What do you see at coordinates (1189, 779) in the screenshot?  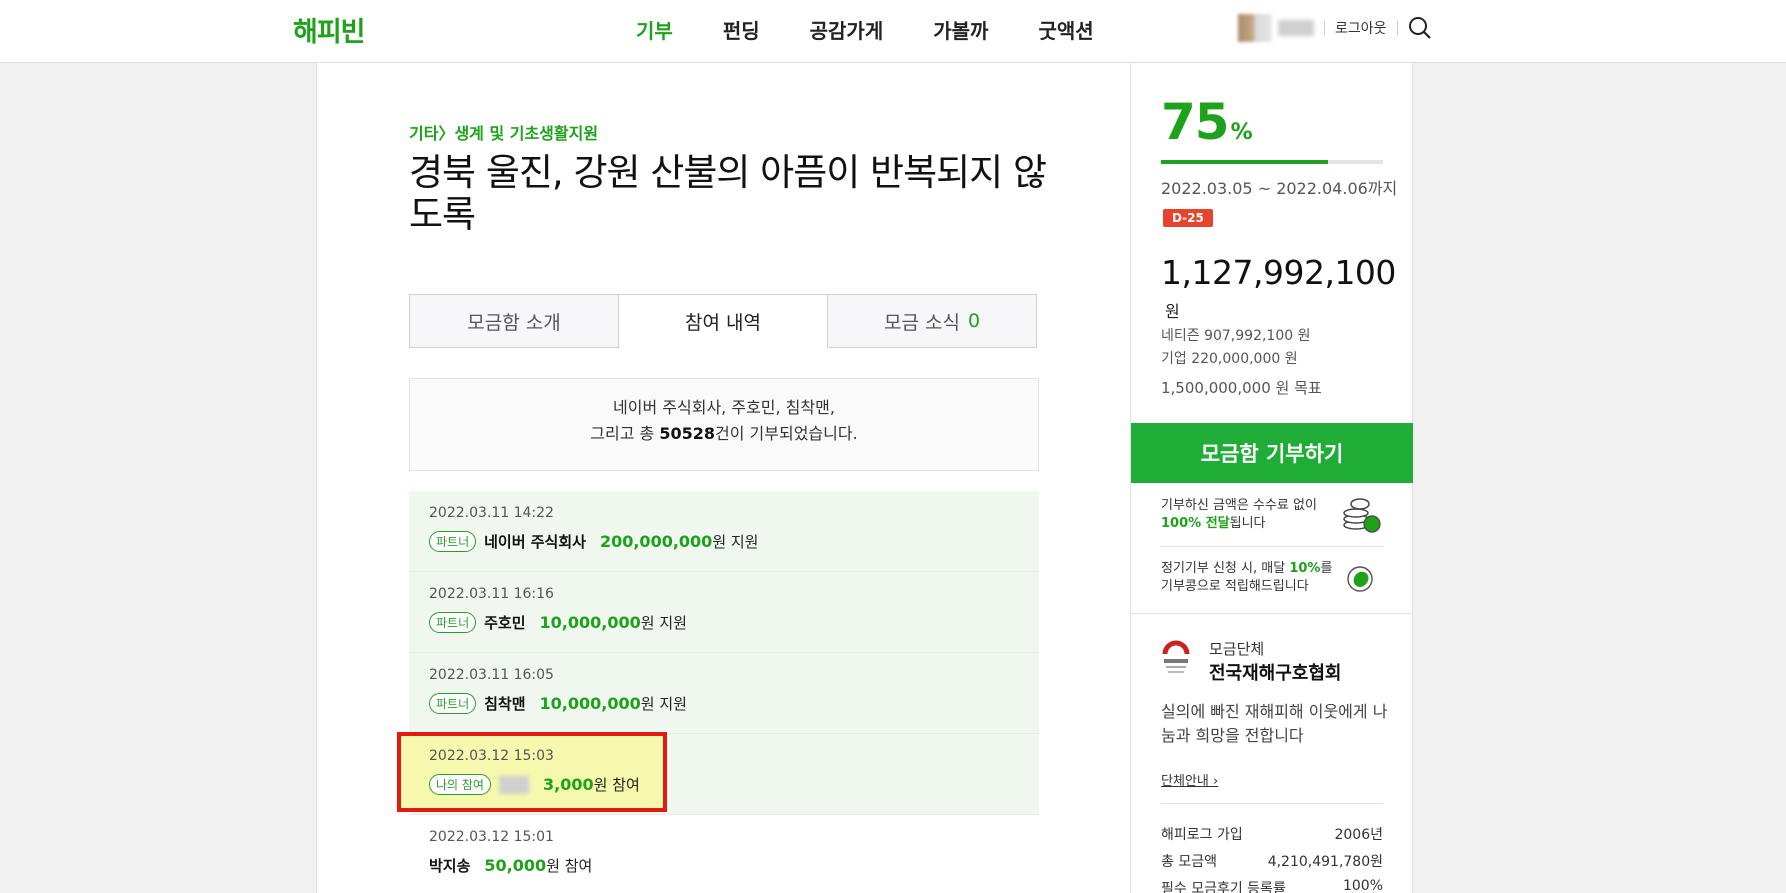 I see `organization-info-link: 단체안내 ›` at bounding box center [1189, 779].